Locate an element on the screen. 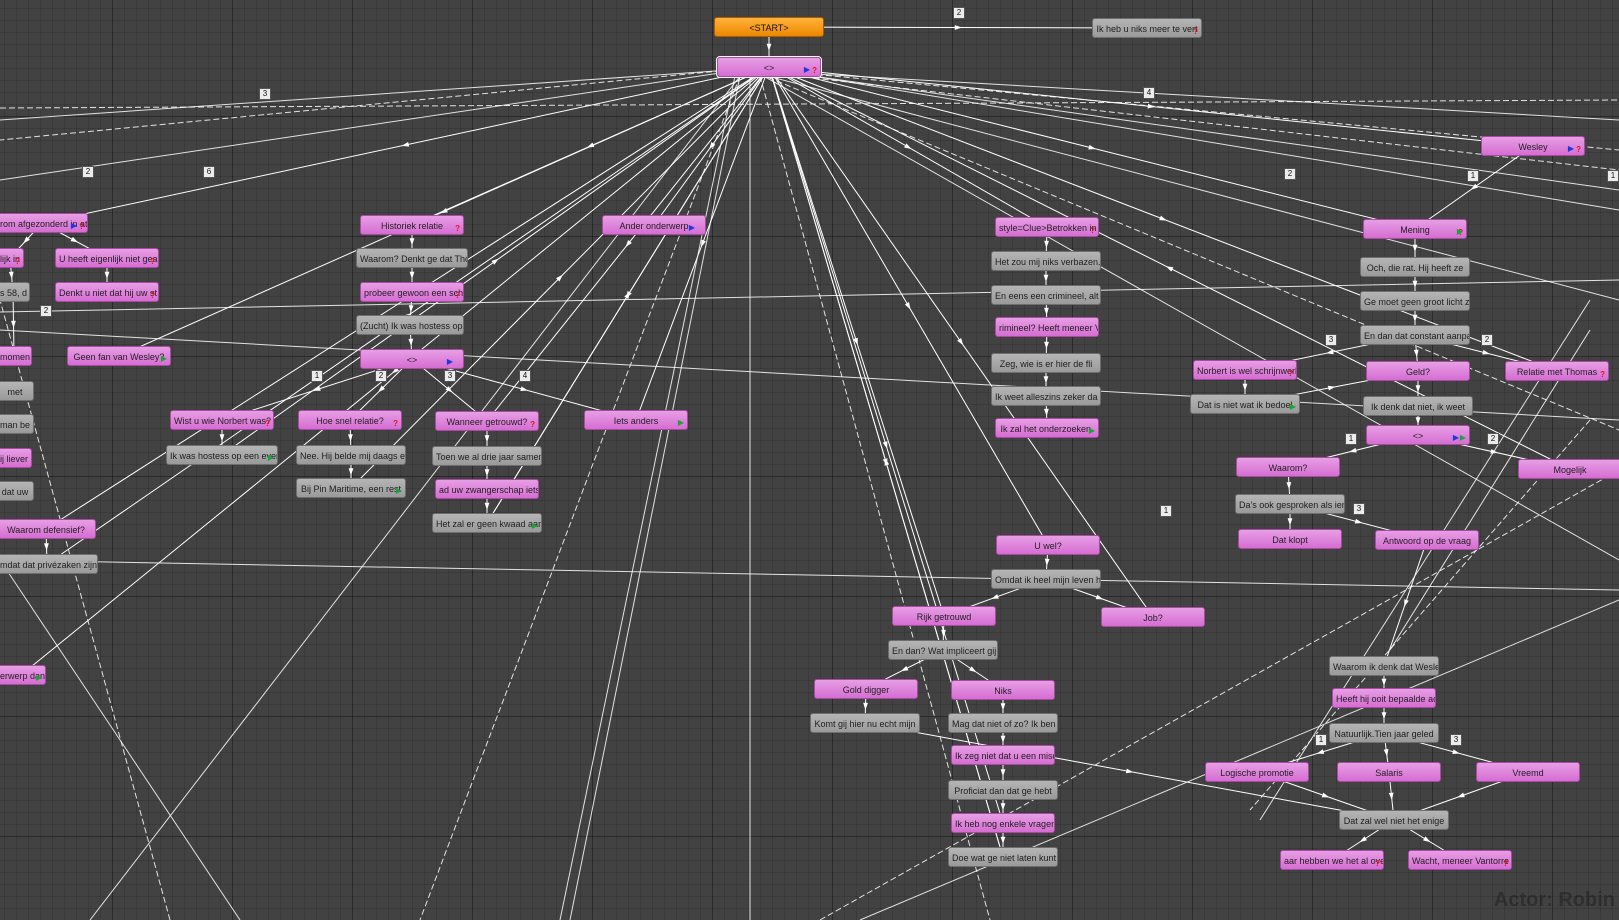  dialogue-node-zeg: Zeg, wie is er hier de fli is located at coordinates (1046, 363).